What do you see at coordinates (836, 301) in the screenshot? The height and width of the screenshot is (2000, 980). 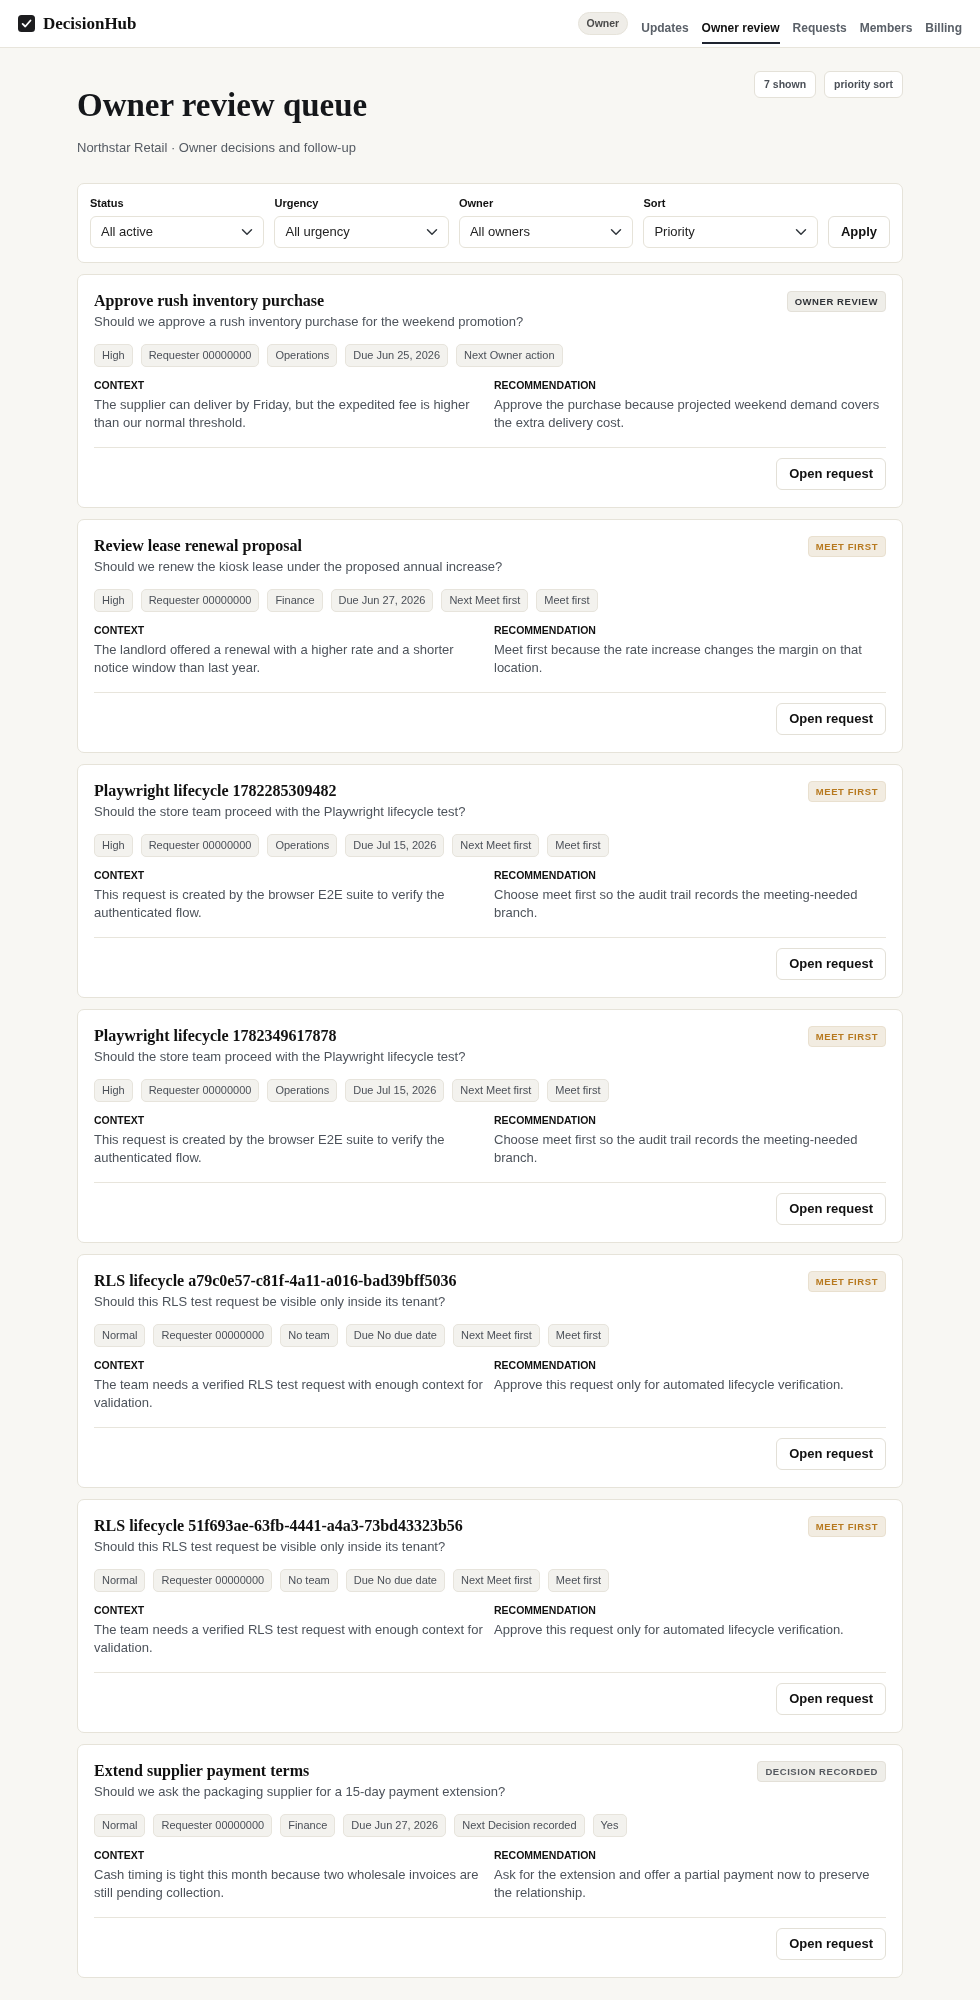 I see `status-badge: OWNER REVIEW` at bounding box center [836, 301].